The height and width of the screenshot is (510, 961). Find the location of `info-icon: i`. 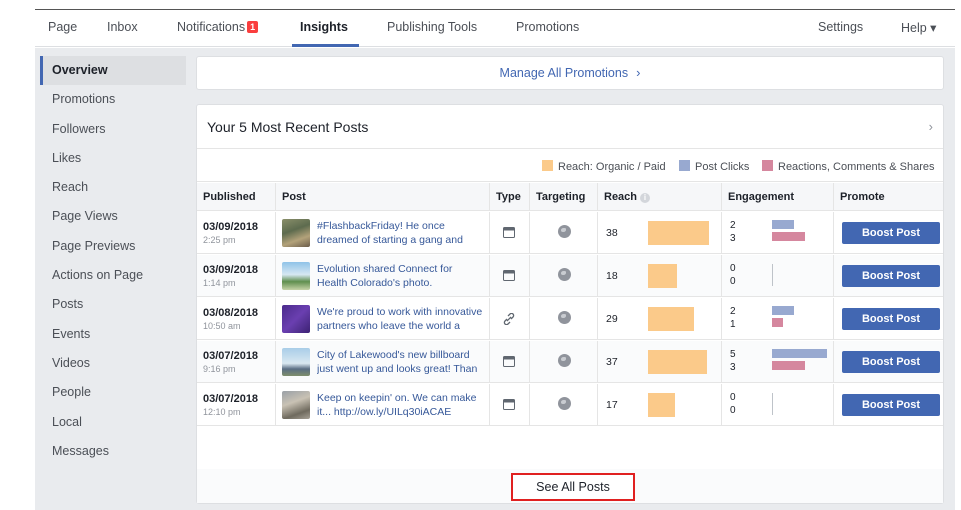

info-icon: i is located at coordinates (645, 198).